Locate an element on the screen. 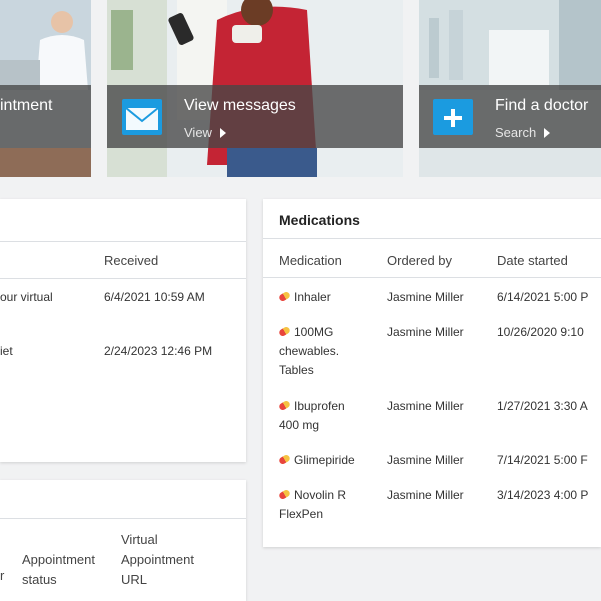 This screenshot has width=601, height=601. tile-schedule-appointment: intment is located at coordinates (45, 88).